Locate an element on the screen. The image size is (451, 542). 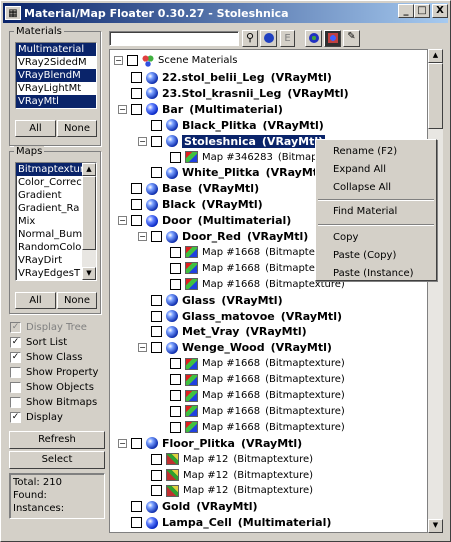
tree-row: Gold (VRayMtl) is located at coordinates (188, 506).